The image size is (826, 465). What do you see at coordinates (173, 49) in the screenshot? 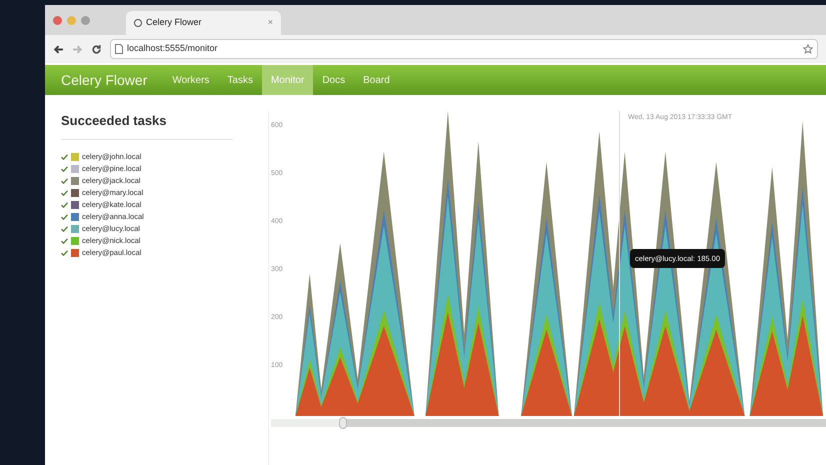
I see `url-text: localhost:5555/monitor` at bounding box center [173, 49].